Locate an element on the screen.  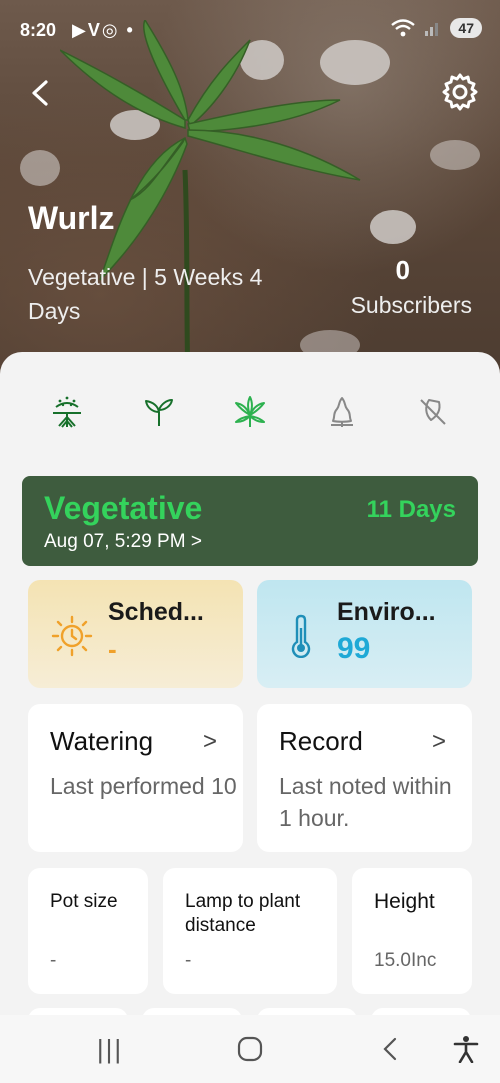
thermometer-icon is located at coordinates (301, 636).